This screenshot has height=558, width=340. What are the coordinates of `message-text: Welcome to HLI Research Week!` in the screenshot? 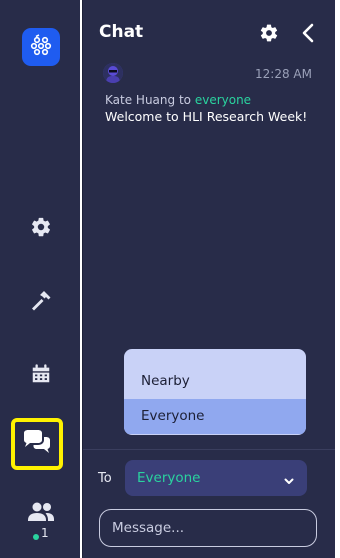 It's located at (206, 116).